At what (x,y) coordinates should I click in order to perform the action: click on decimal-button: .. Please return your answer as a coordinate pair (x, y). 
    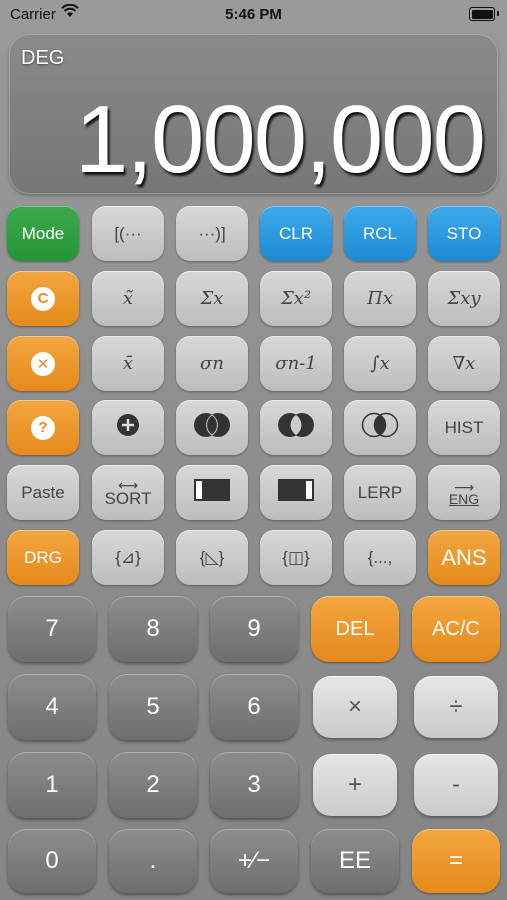
    Looking at the image, I should click on (153, 861).